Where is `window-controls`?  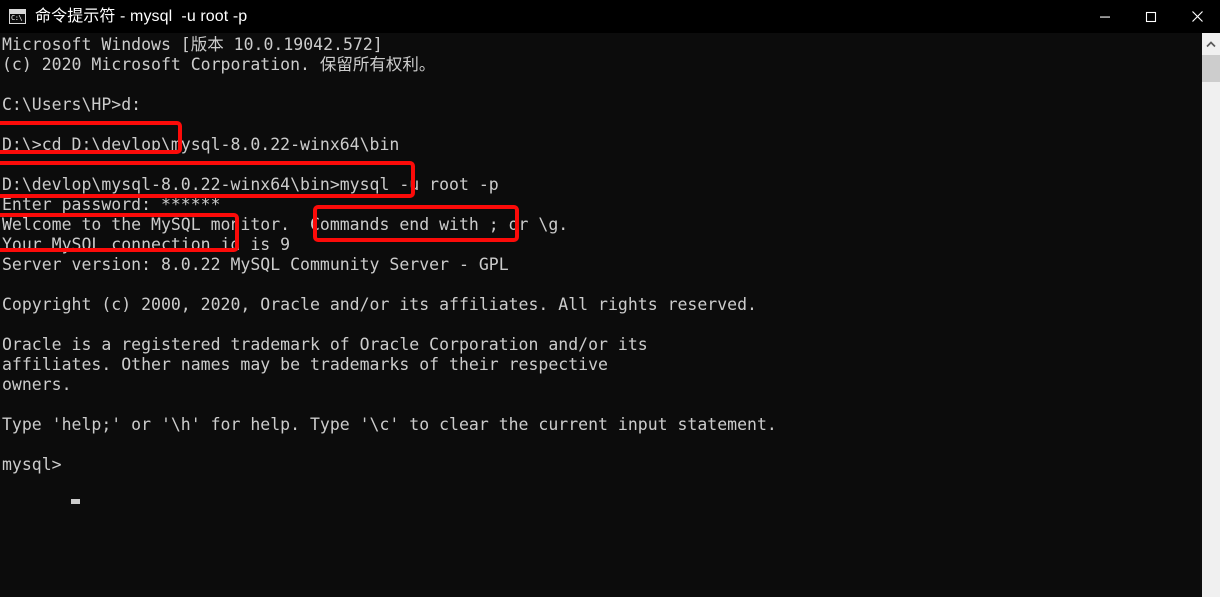 window-controls is located at coordinates (1151, 16).